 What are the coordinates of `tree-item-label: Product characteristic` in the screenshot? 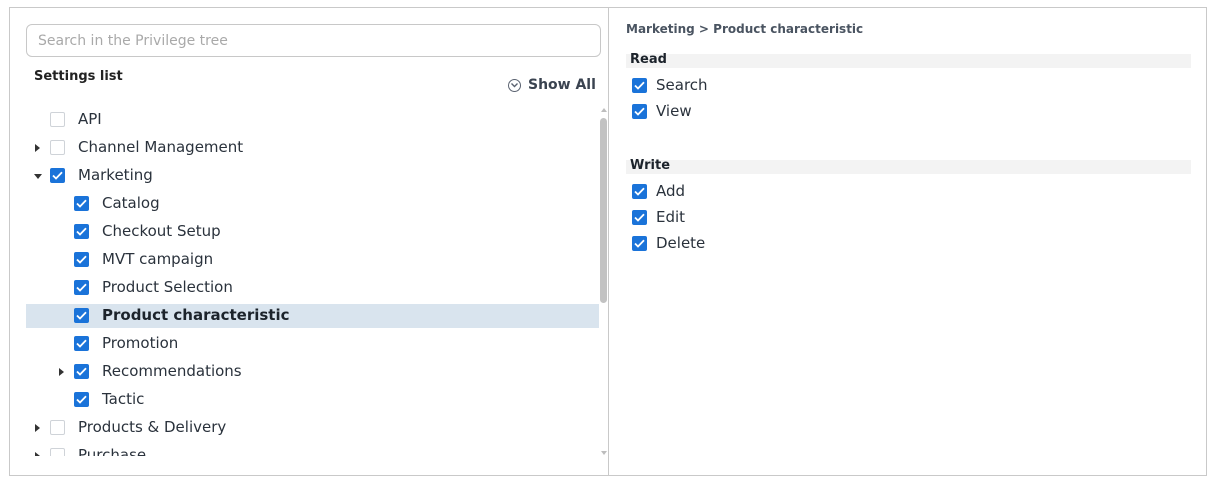 It's located at (196, 315).